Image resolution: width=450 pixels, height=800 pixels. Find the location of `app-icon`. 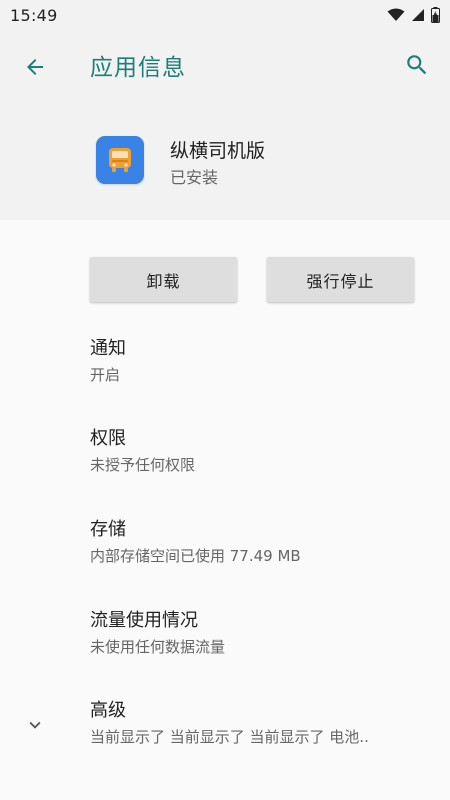

app-icon is located at coordinates (120, 160).